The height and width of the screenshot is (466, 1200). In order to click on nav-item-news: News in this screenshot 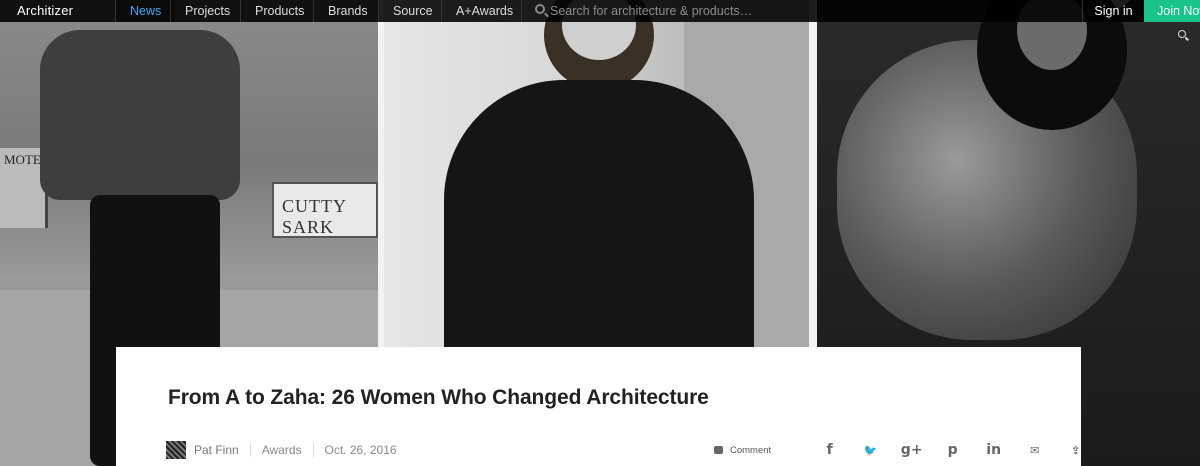, I will do `click(145, 11)`.